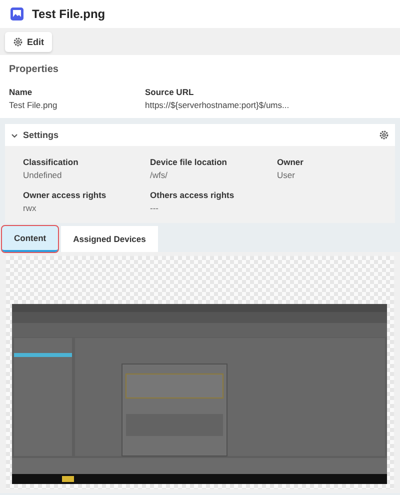 The height and width of the screenshot is (495, 400). I want to click on edit-button: Edit, so click(28, 42).